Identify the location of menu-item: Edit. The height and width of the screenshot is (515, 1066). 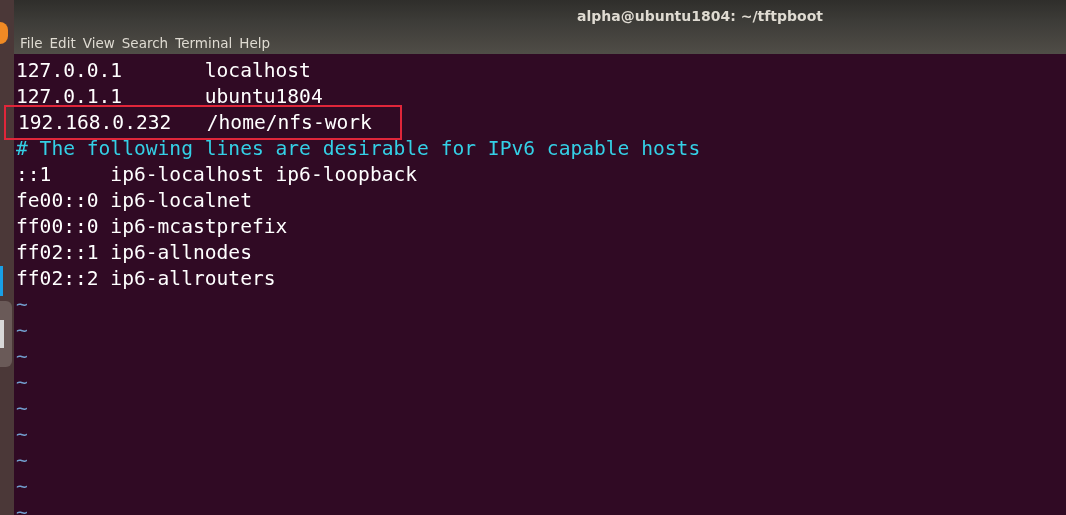
(64, 43).